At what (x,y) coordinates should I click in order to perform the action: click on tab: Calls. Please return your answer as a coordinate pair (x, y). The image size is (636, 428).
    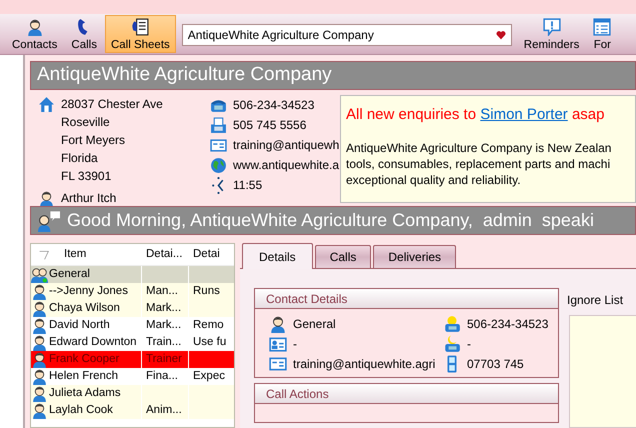
    Looking at the image, I should click on (343, 256).